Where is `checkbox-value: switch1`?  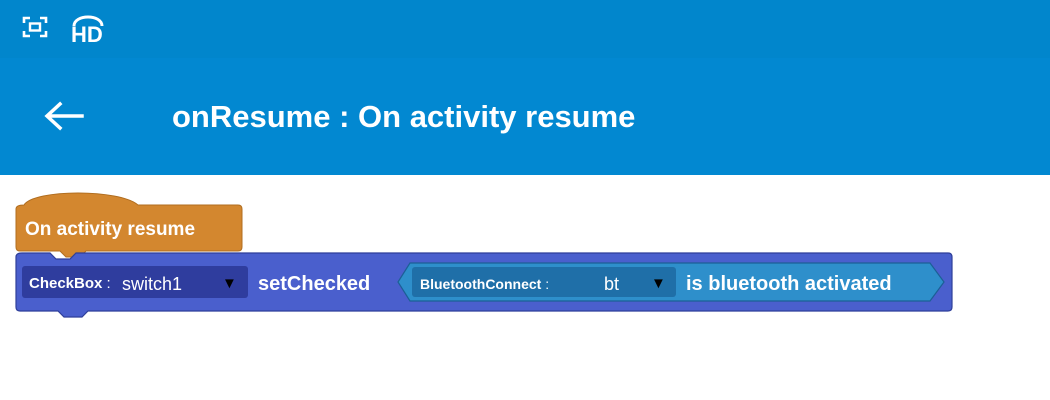 checkbox-value: switch1 is located at coordinates (152, 284).